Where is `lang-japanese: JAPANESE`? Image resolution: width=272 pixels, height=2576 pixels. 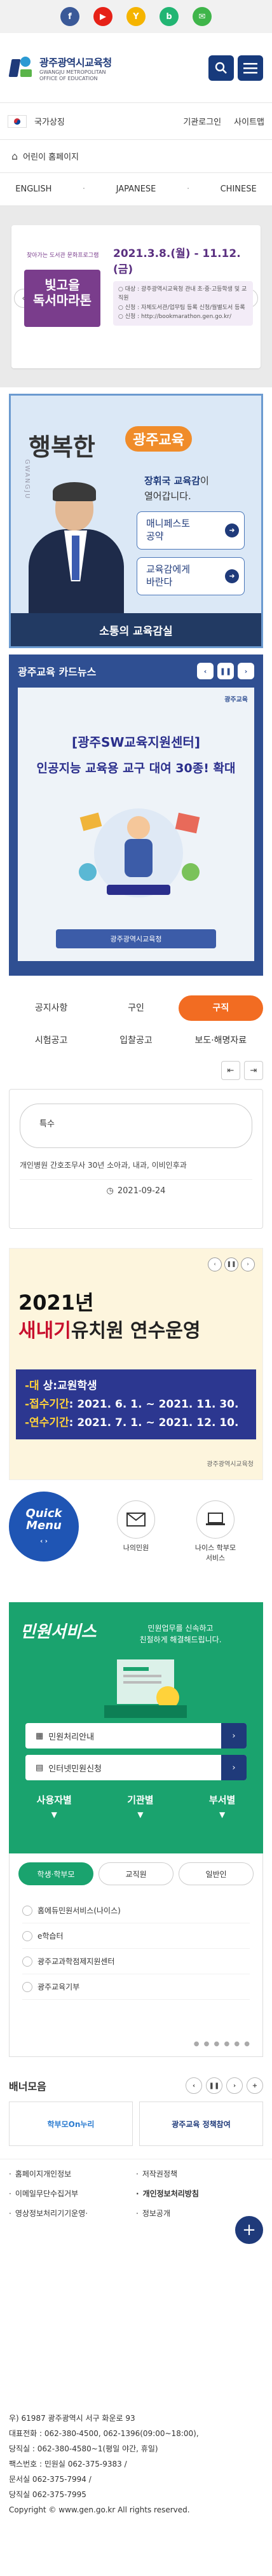 lang-japanese: JAPANESE is located at coordinates (136, 189).